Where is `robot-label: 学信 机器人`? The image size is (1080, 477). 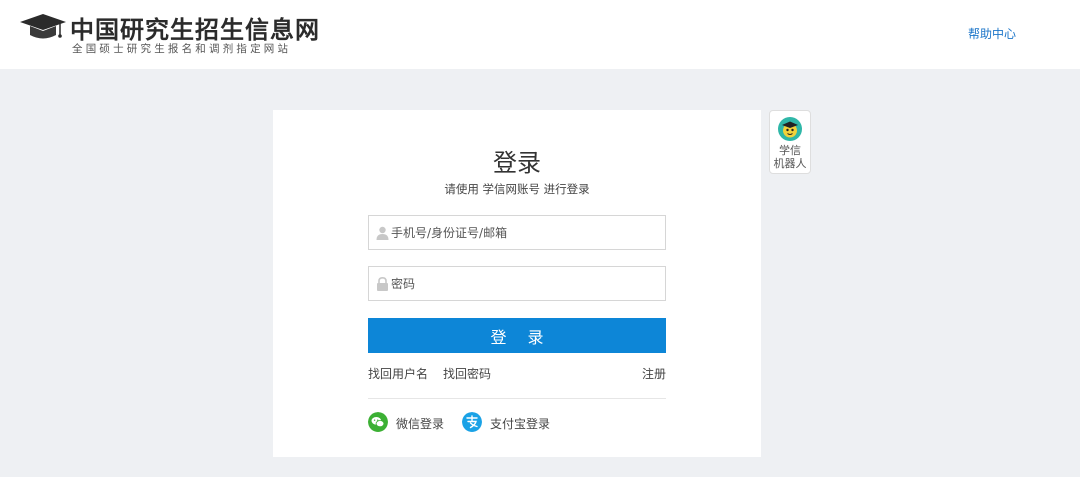 robot-label: 学信 机器人 is located at coordinates (790, 157).